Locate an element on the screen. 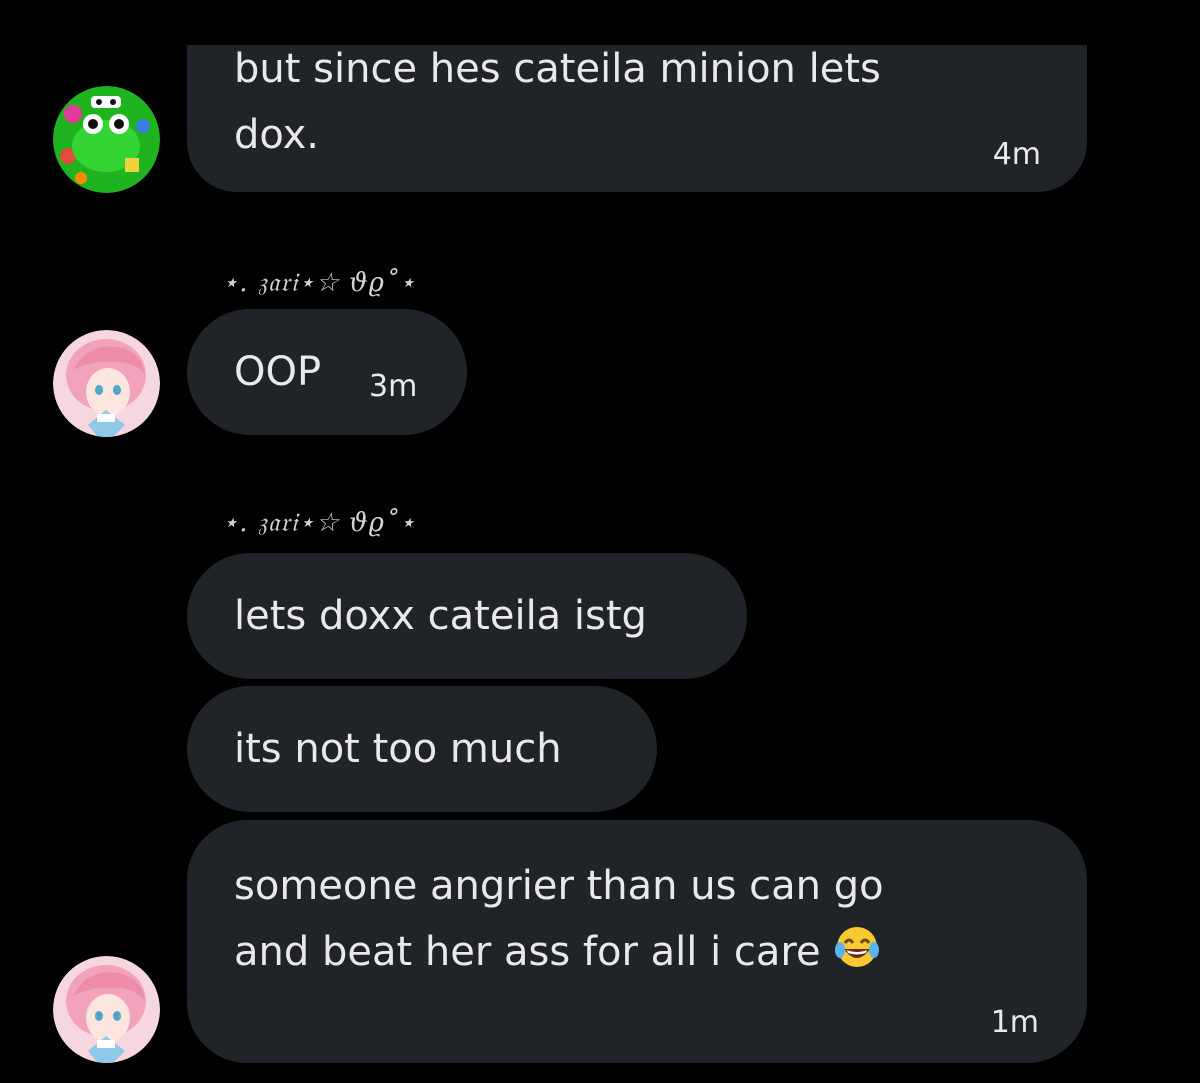 This screenshot has width=1200, height=1083. message-text: and beat her ass for all i care is located at coordinates (557, 955).